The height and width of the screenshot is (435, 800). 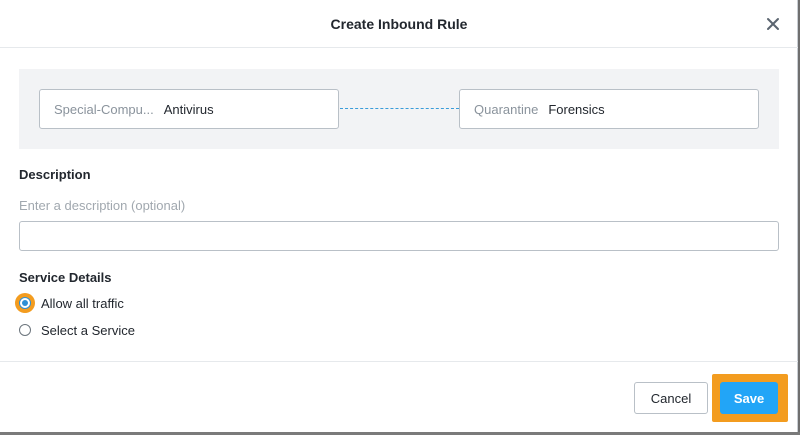 I want to click on rule-connector-line, so click(x=399, y=108).